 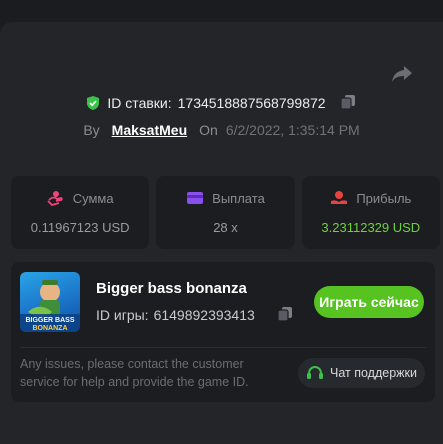 I want to click on stat-amount-label: Сумма, so click(x=93, y=198).